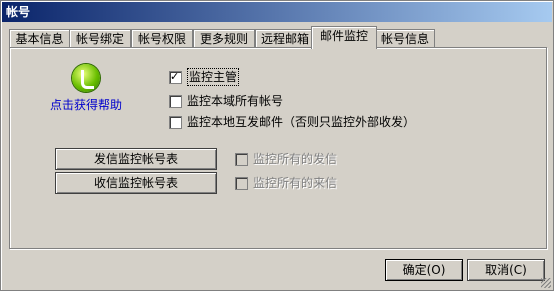 This screenshot has height=291, width=554. Describe the element at coordinates (241, 159) in the screenshot. I see `monitor-all-sent-checkbox` at that location.